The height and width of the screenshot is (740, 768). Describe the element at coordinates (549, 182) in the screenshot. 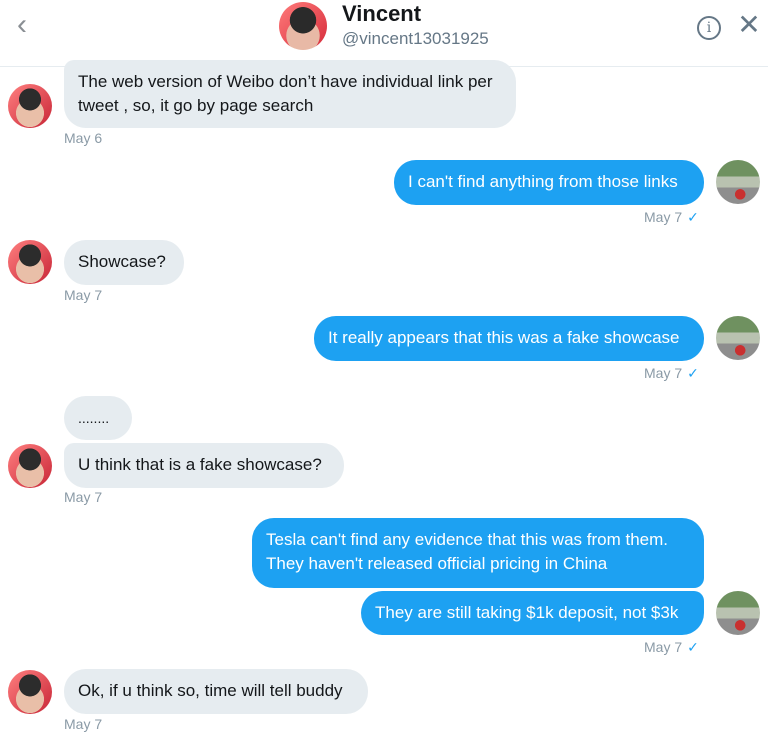

I see `sent-message: I can't find anything from those links` at that location.